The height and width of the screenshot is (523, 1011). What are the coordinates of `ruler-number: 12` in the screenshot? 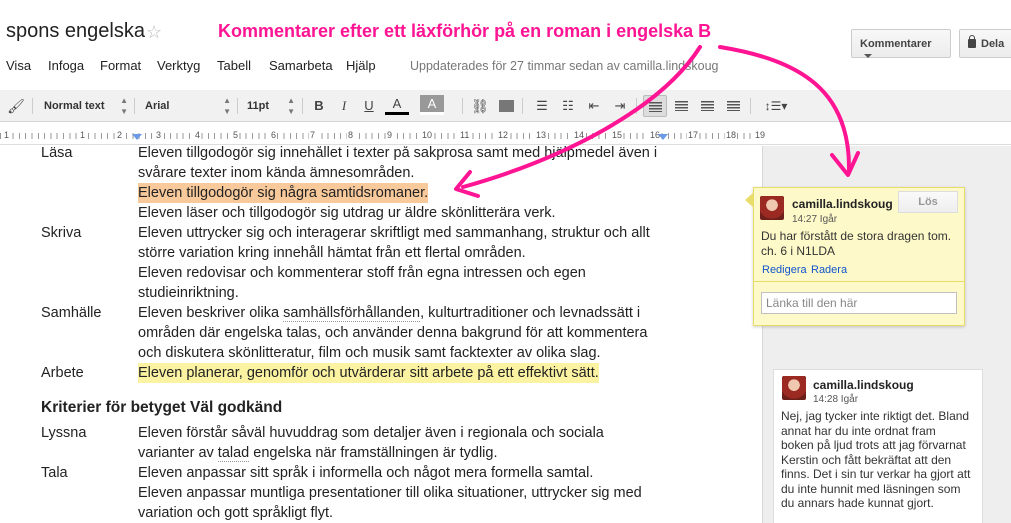 It's located at (503, 135).